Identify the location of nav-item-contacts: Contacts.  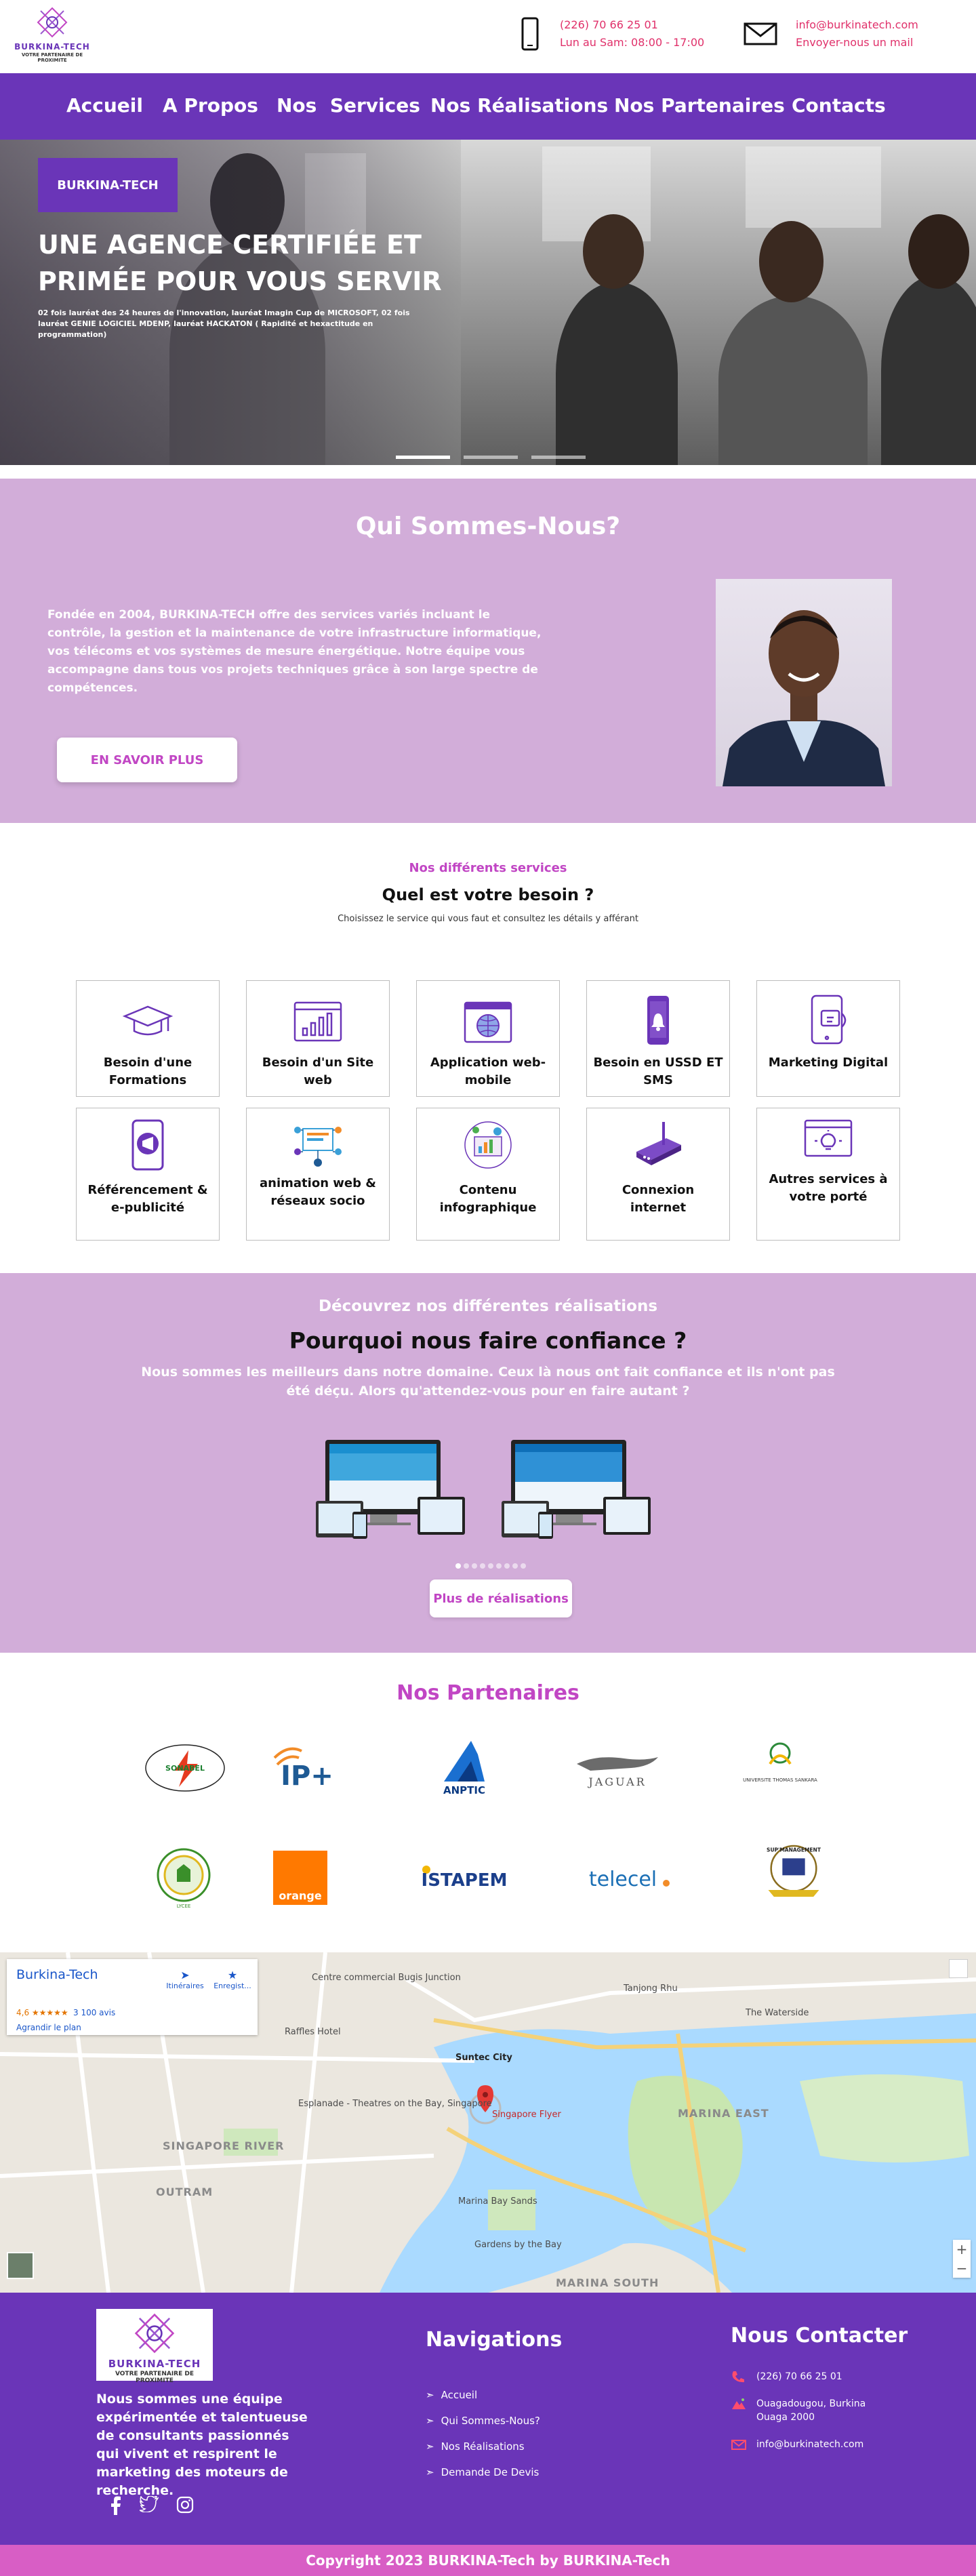
(839, 105).